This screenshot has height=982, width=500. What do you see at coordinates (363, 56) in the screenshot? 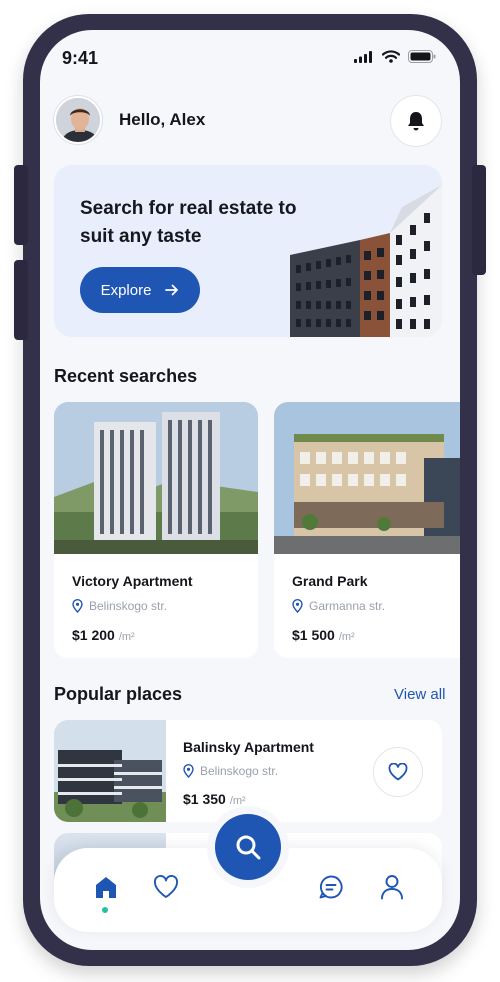
I see `signal-icon` at bounding box center [363, 56].